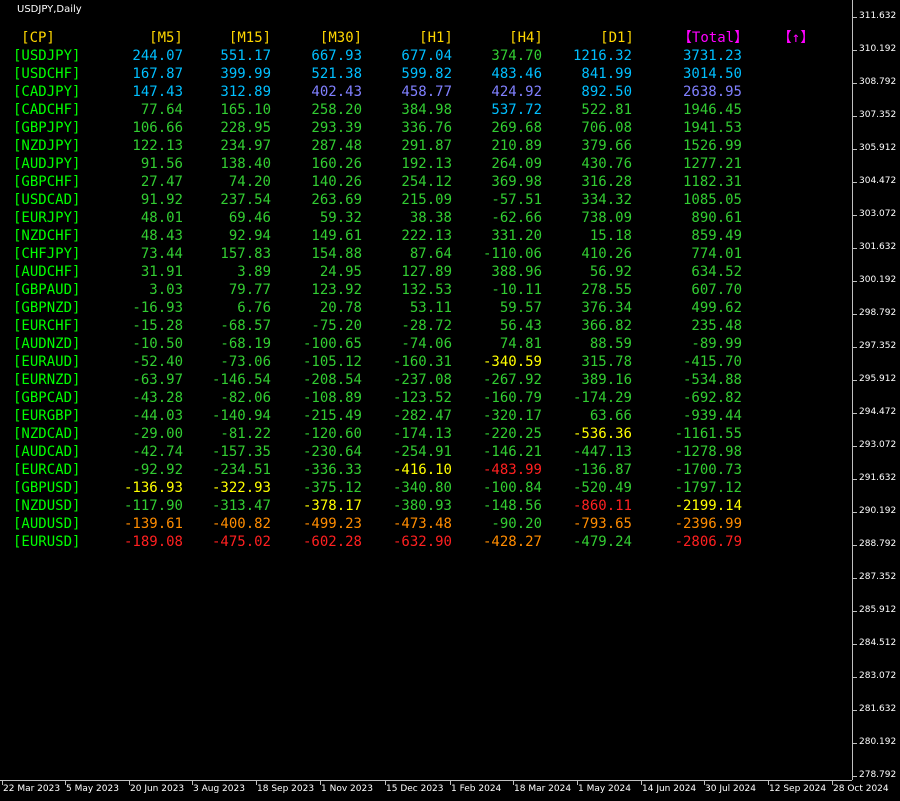 Image resolution: width=900 pixels, height=801 pixels. What do you see at coordinates (332, 434) in the screenshot?
I see `strength-value: -120.60` at bounding box center [332, 434].